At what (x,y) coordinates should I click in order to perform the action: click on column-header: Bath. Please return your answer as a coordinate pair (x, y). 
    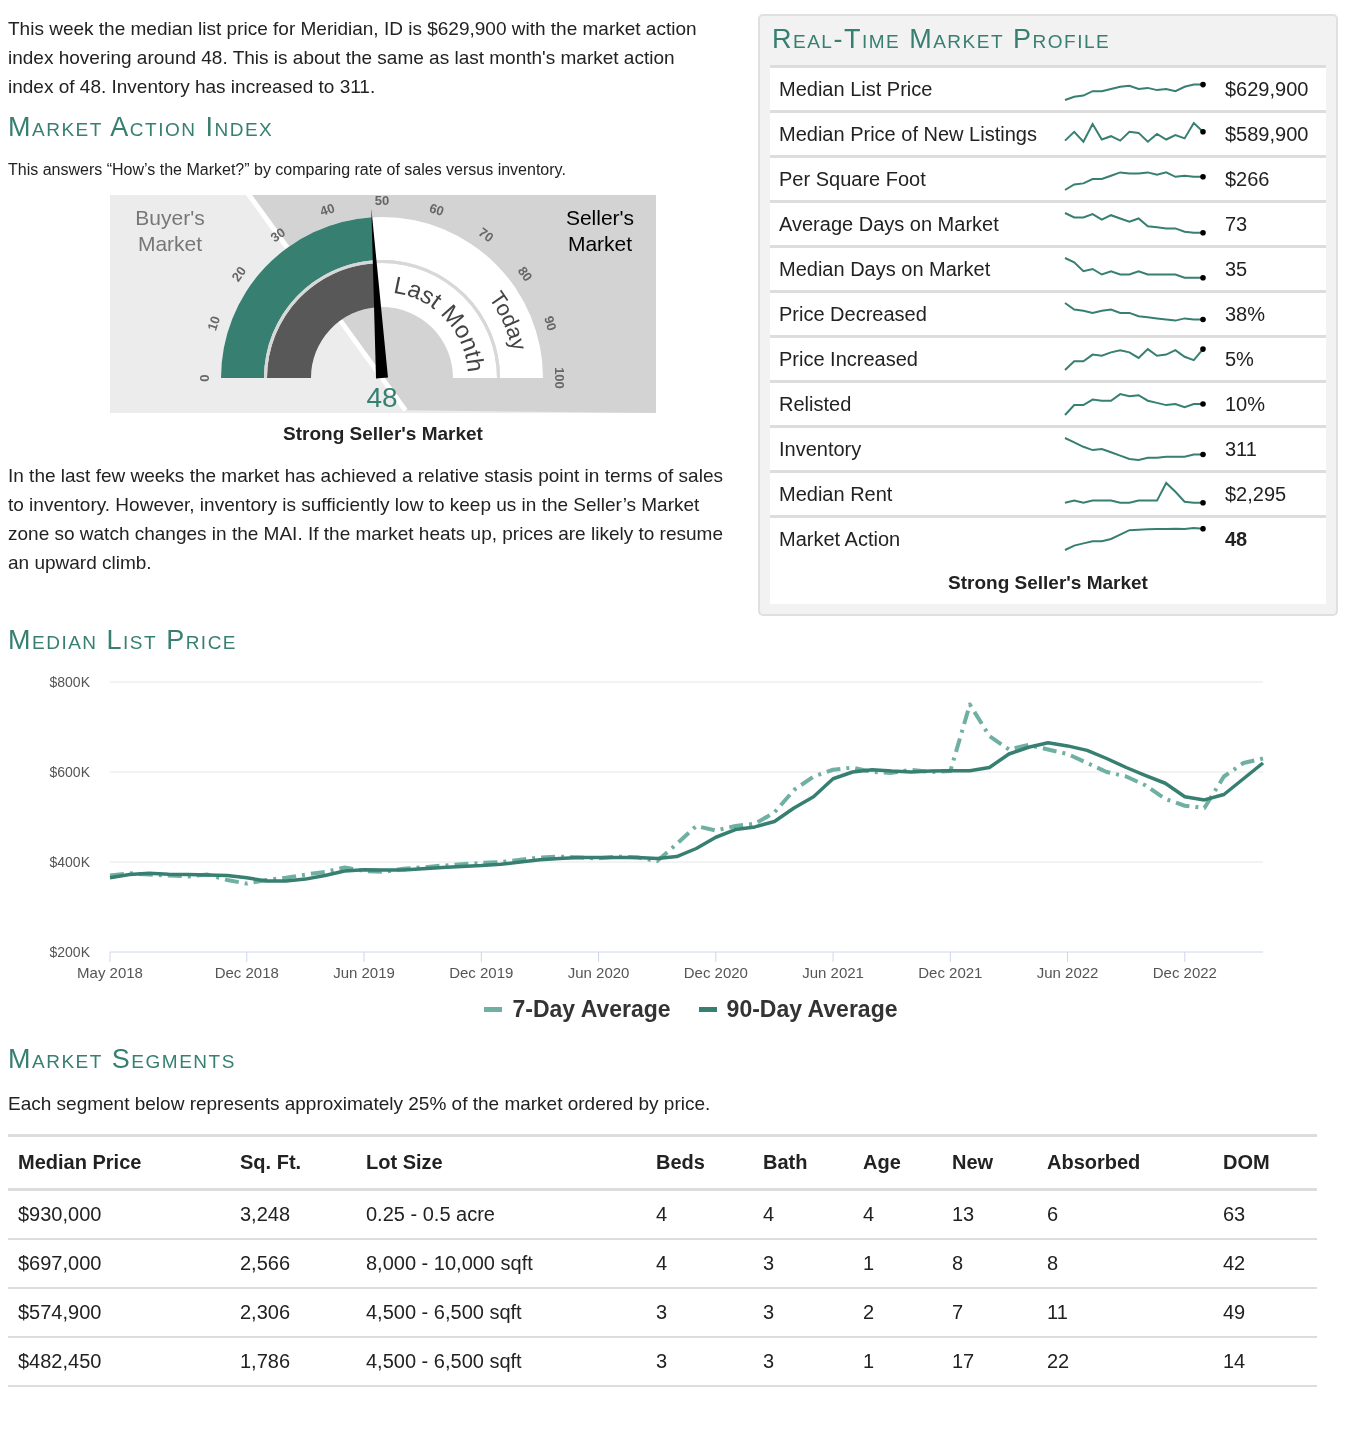
    Looking at the image, I should click on (803, 1162).